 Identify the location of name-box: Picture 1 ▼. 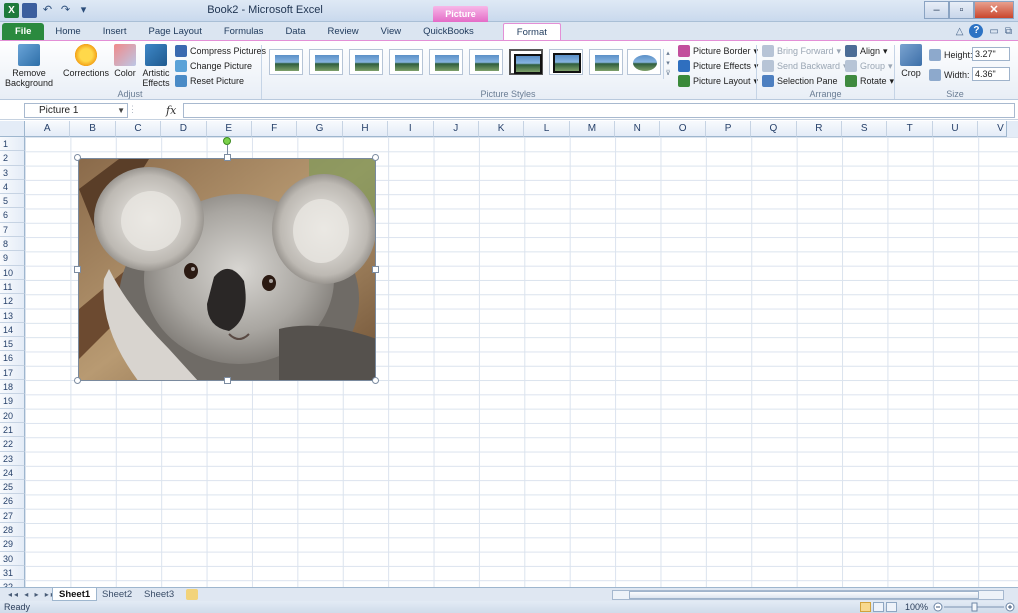
(76, 110).